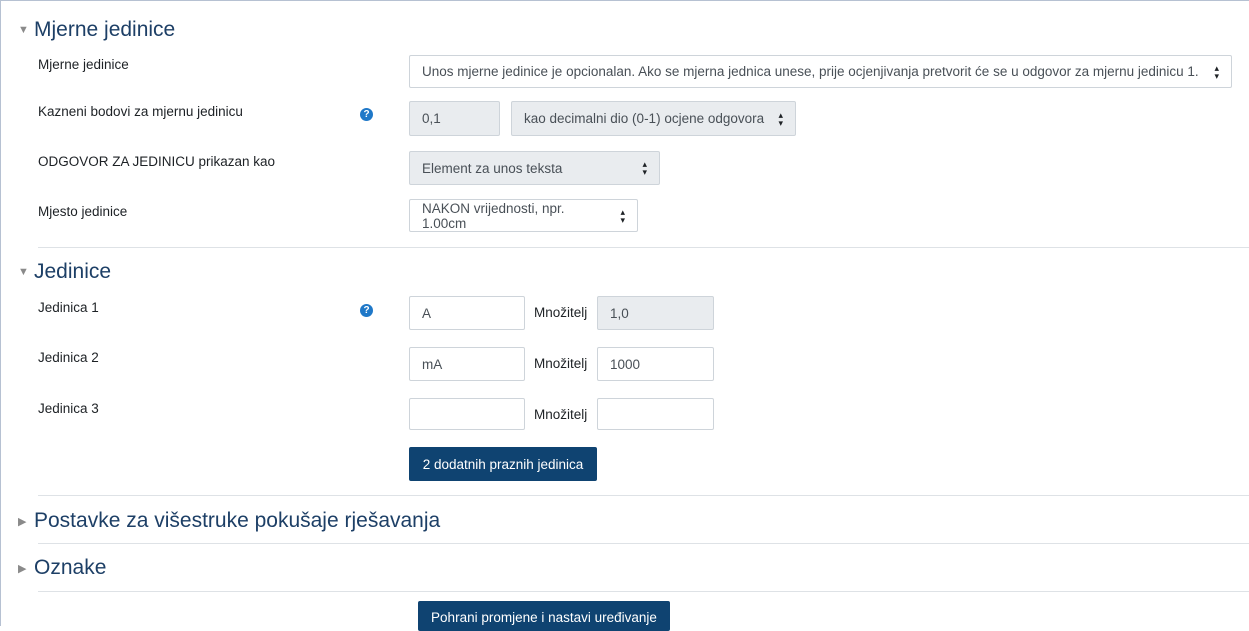 The width and height of the screenshot is (1249, 631). What do you see at coordinates (73, 271) in the screenshot?
I see `section-title: Jedinice` at bounding box center [73, 271].